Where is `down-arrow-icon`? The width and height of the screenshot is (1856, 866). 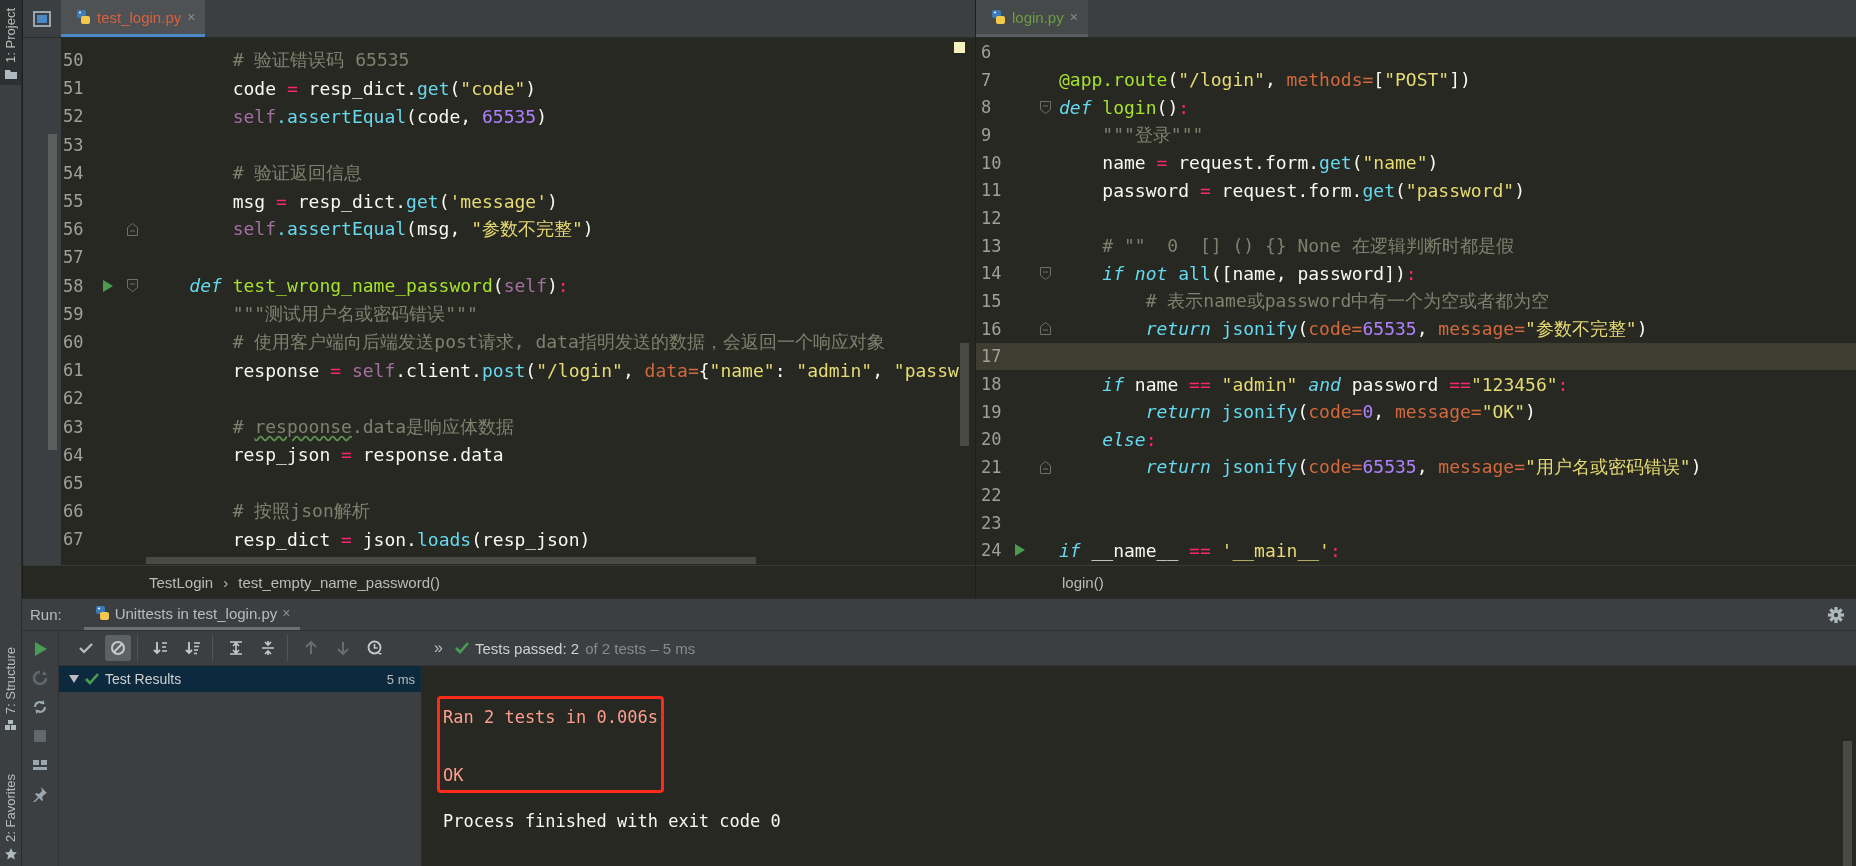 down-arrow-icon is located at coordinates (343, 648).